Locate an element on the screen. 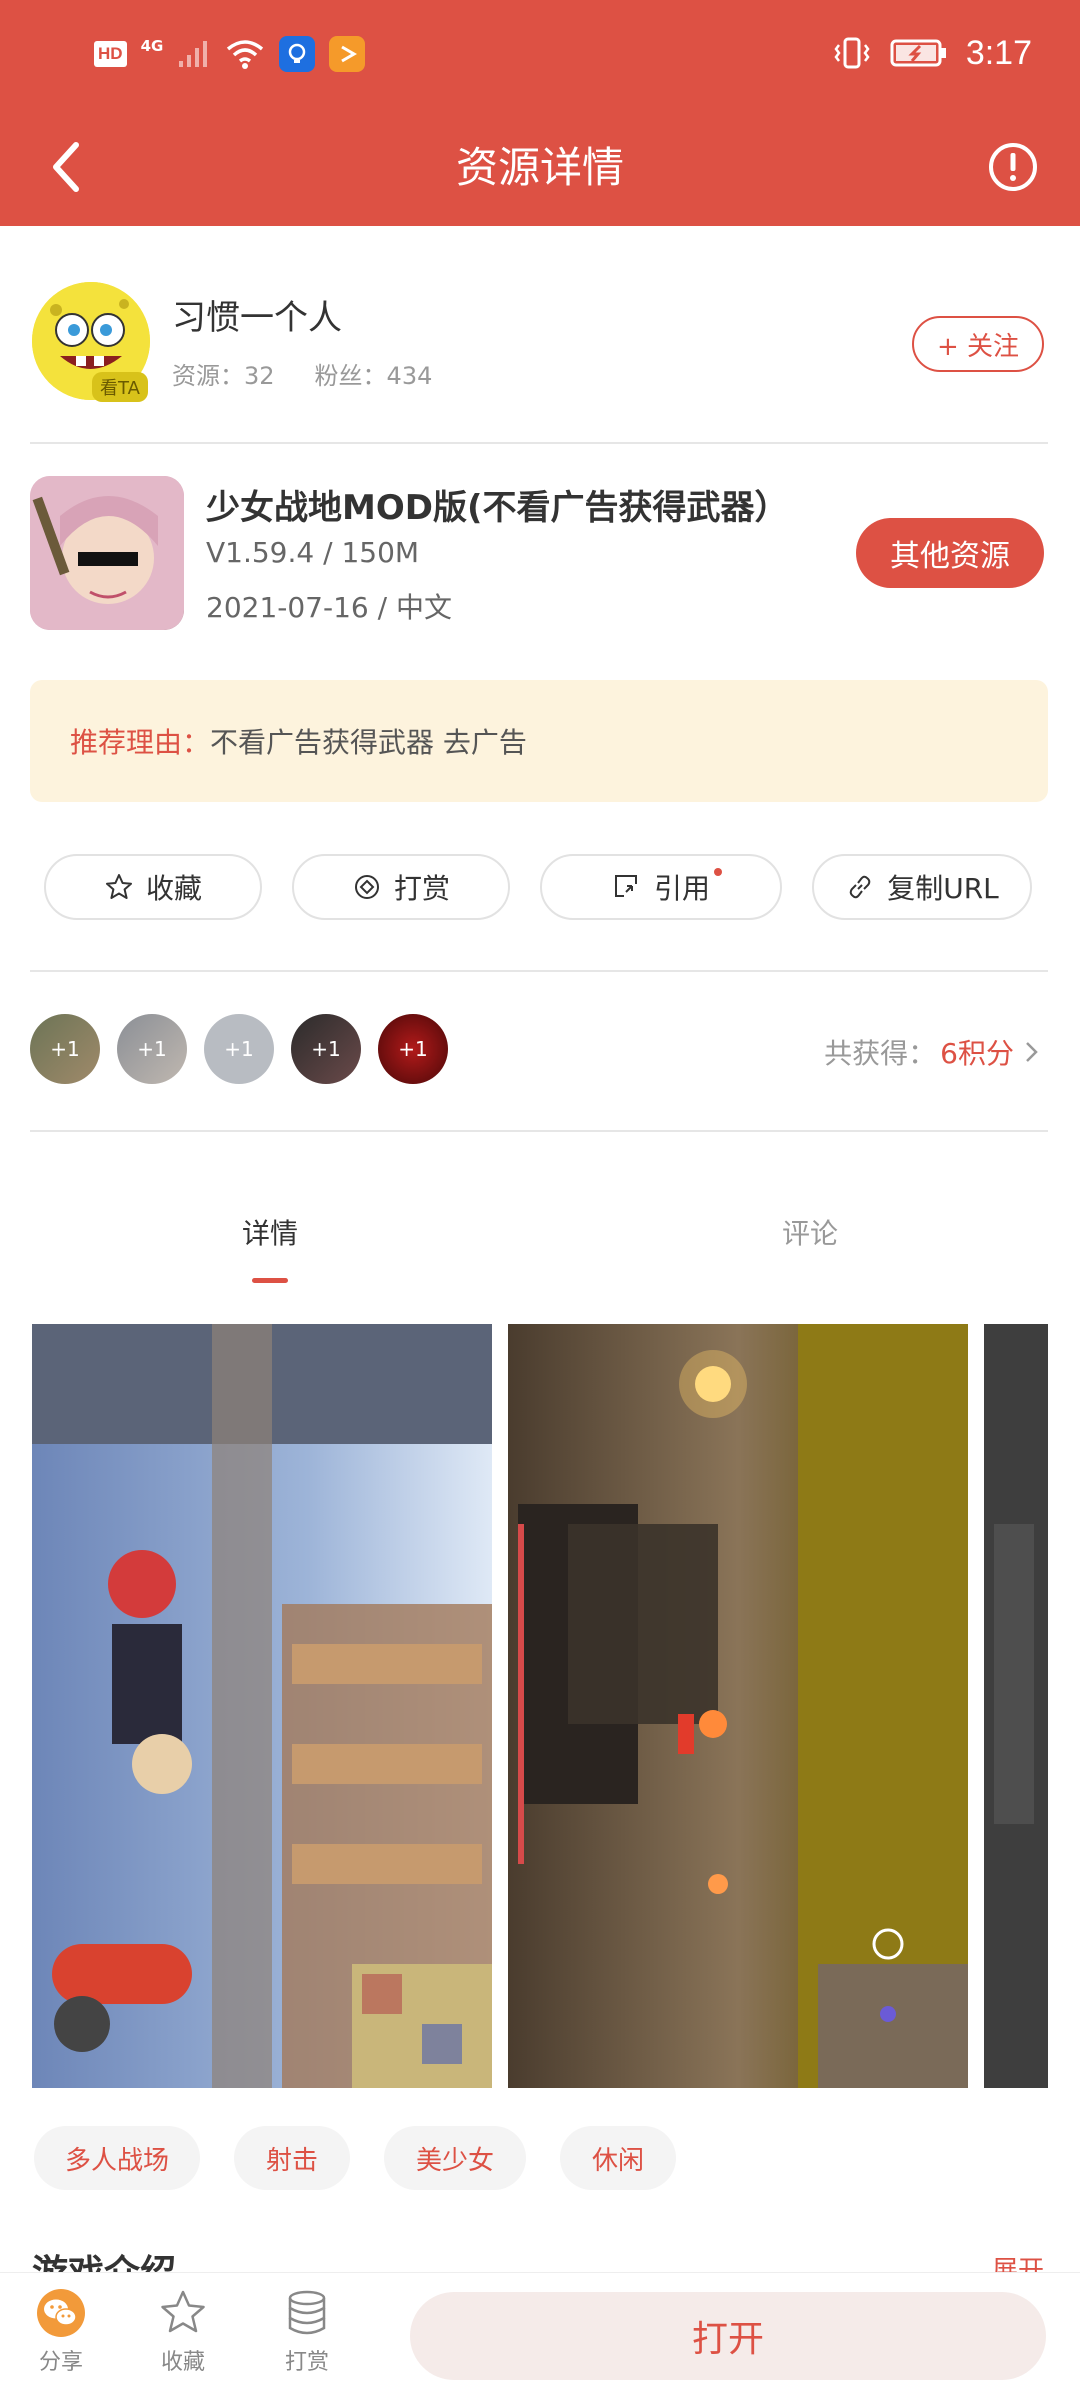 The width and height of the screenshot is (1080, 2401). reward-label: 打赏 is located at coordinates (306, 2362).